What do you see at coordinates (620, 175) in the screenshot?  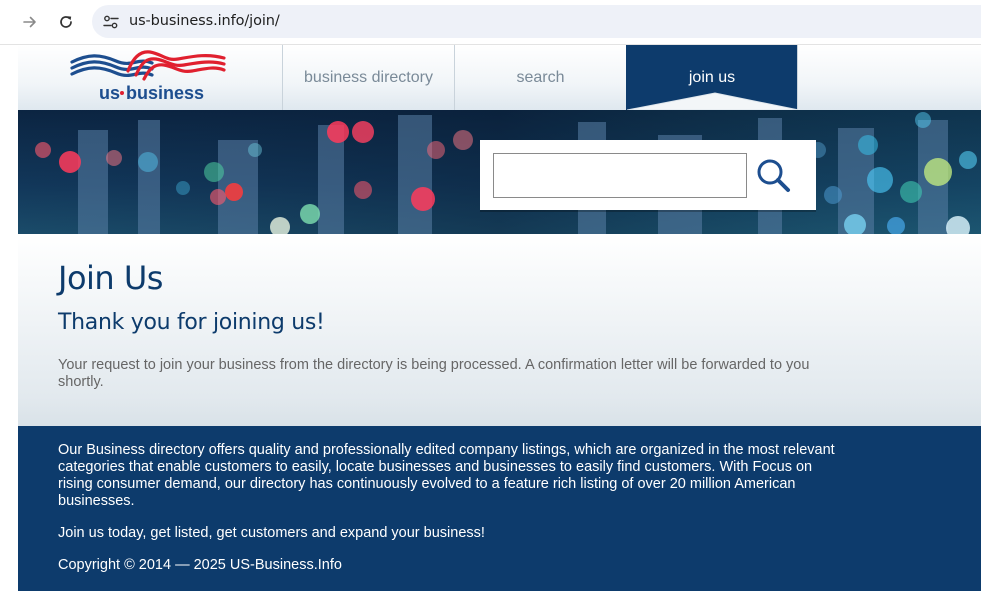 I see `search-input` at bounding box center [620, 175].